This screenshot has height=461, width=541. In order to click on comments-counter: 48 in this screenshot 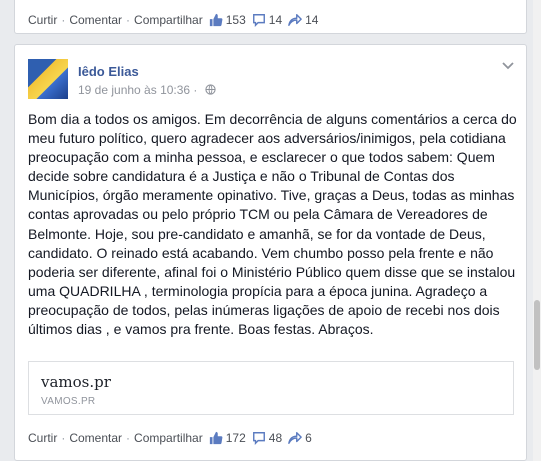, I will do `click(267, 438)`.